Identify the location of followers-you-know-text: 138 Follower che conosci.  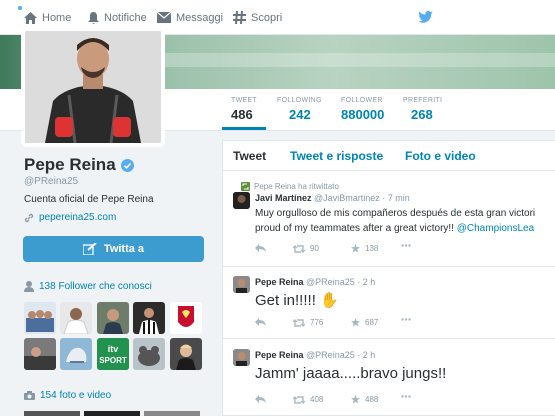
(95, 286).